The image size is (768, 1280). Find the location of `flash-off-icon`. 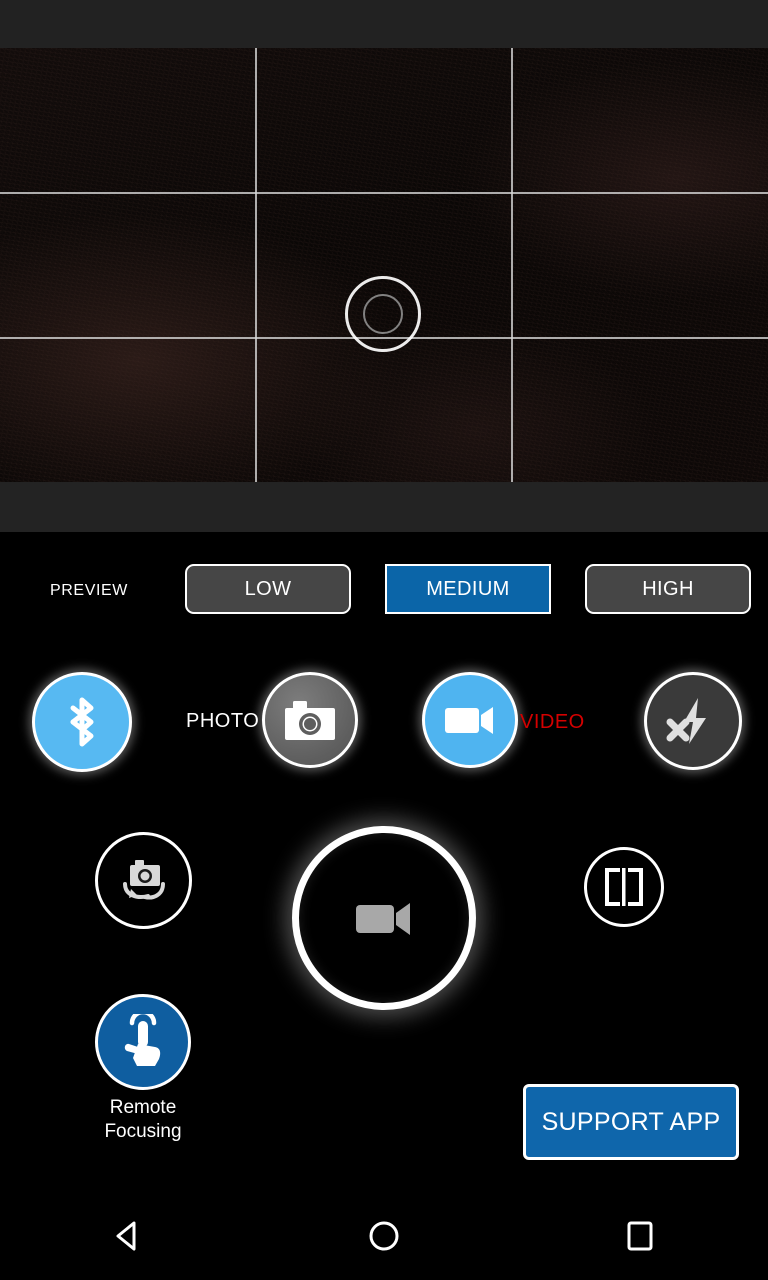

flash-off-icon is located at coordinates (693, 721).